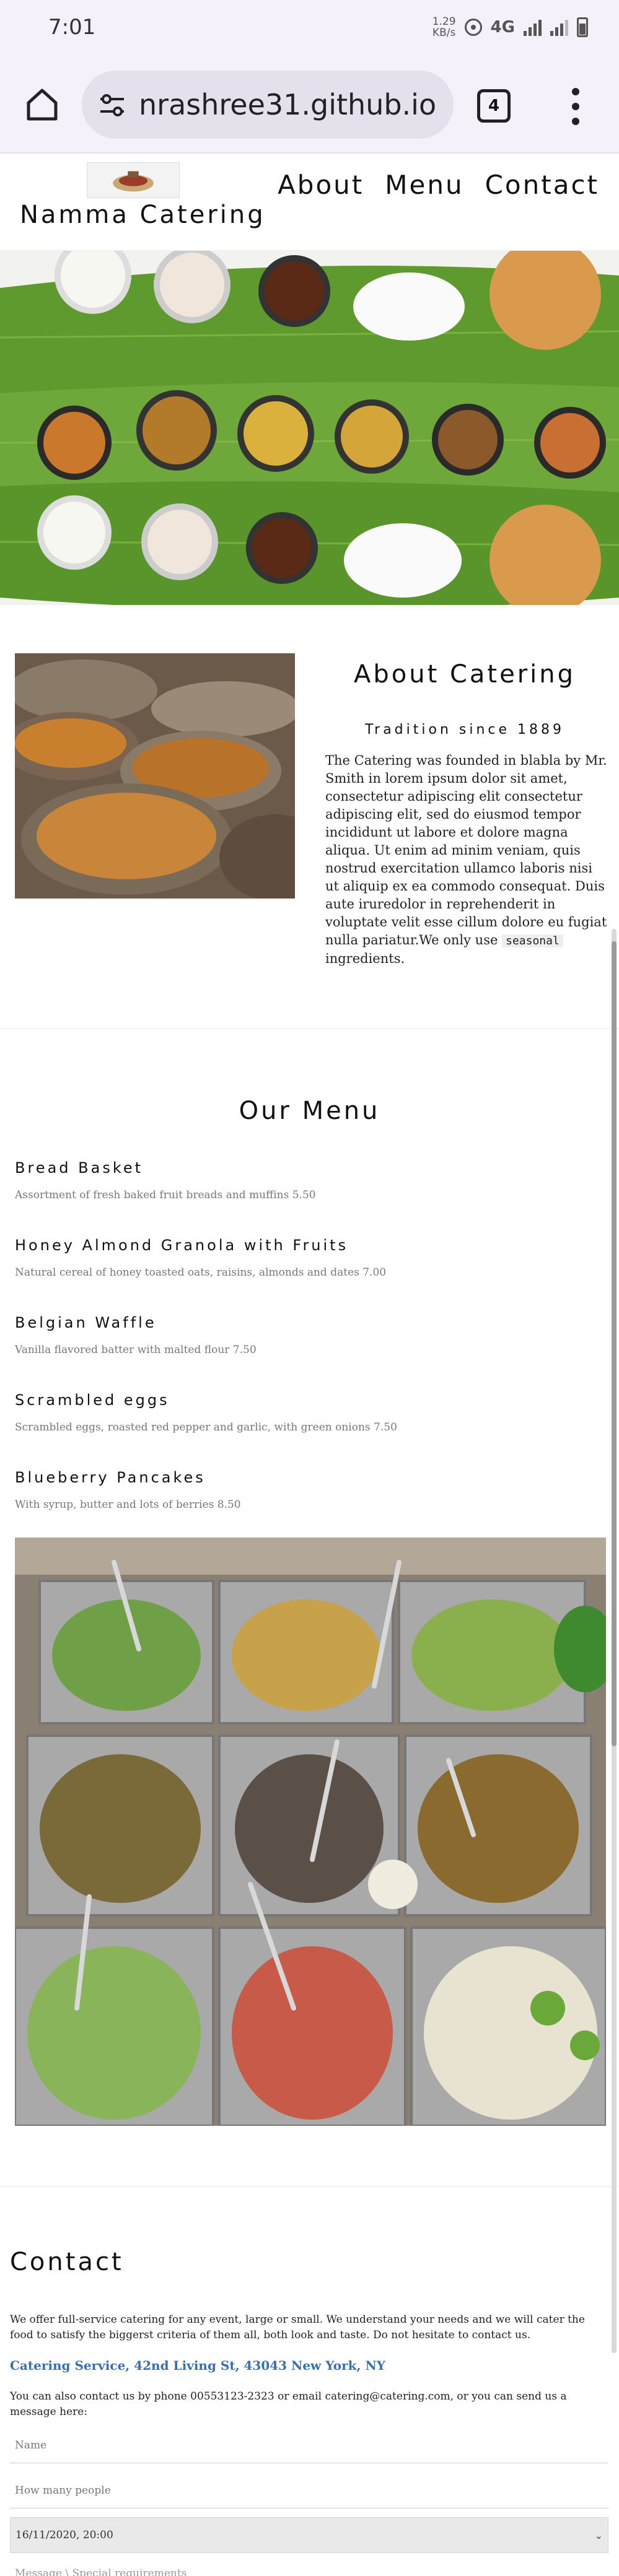 Image resolution: width=619 pixels, height=2576 pixels. What do you see at coordinates (294, 104) in the screenshot?
I see `url-text: nrashree31.github.io` at bounding box center [294, 104].